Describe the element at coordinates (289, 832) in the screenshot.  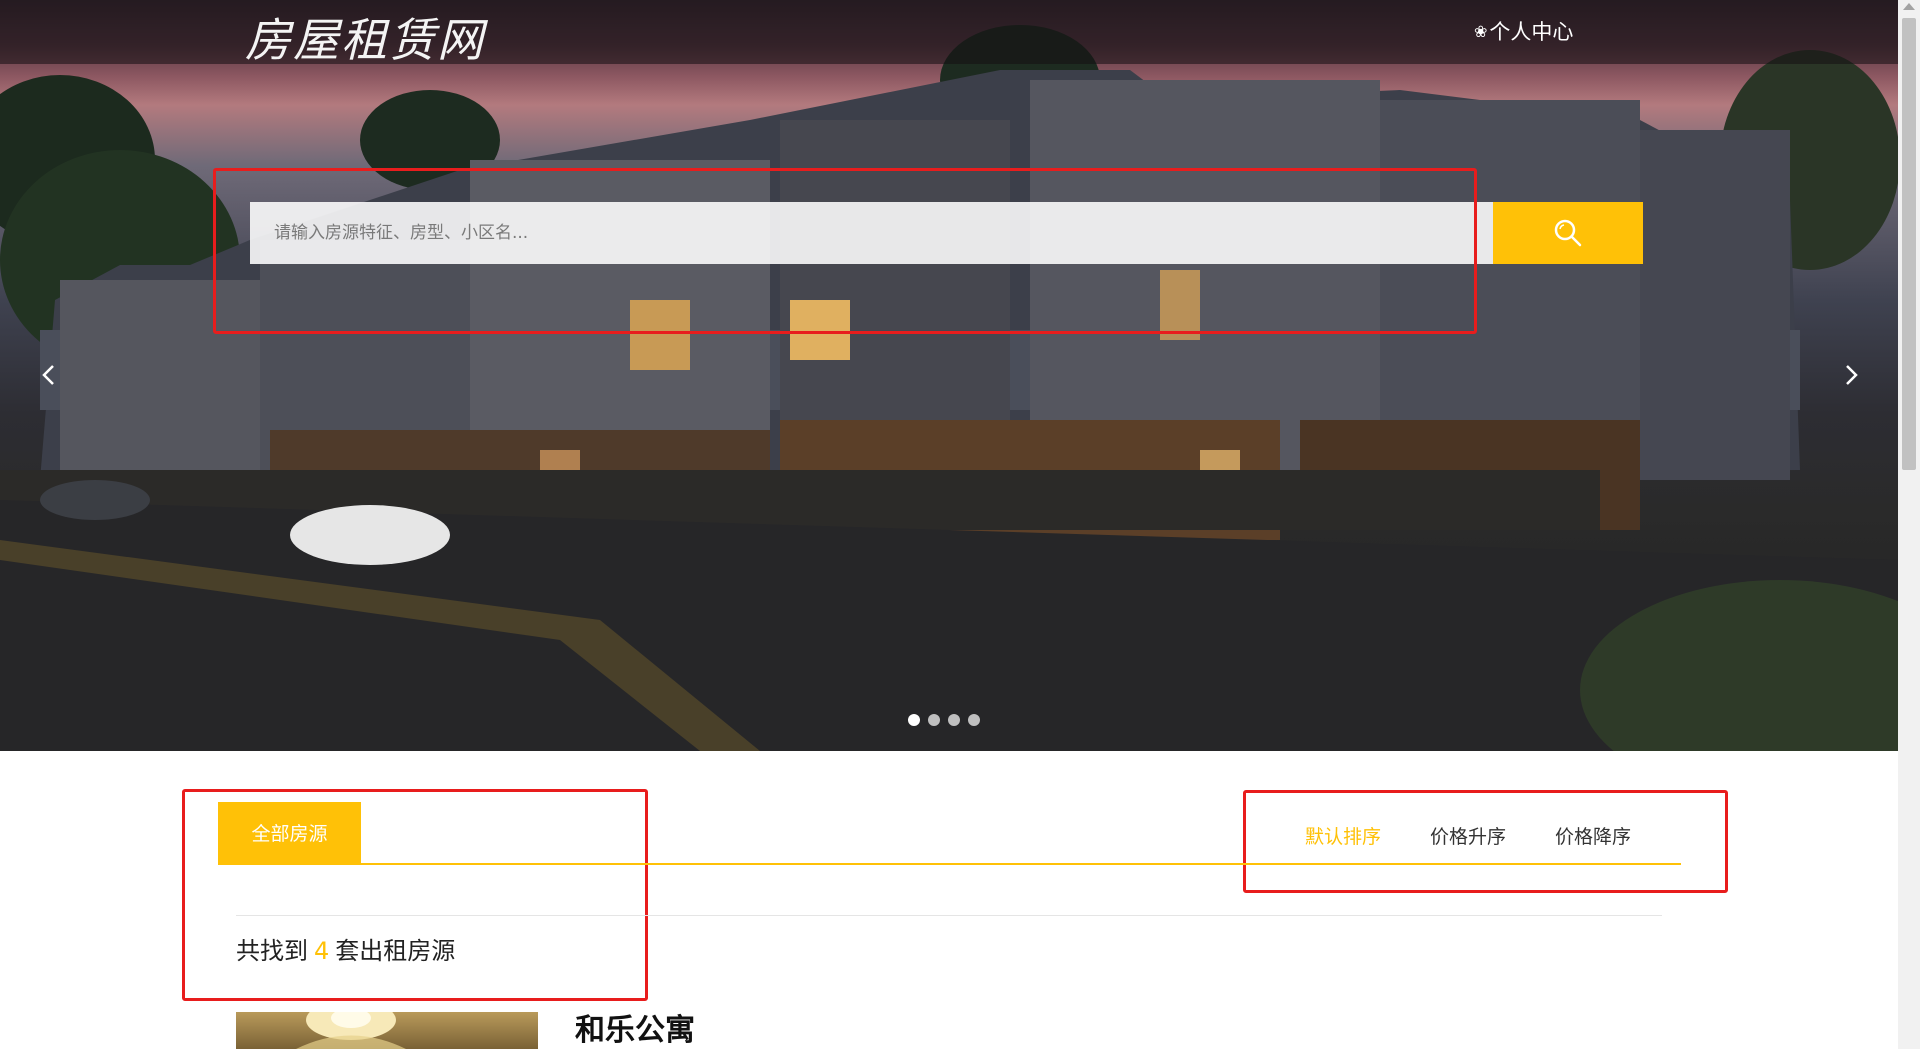
I see `tab-all-listings: 全部房源` at that location.